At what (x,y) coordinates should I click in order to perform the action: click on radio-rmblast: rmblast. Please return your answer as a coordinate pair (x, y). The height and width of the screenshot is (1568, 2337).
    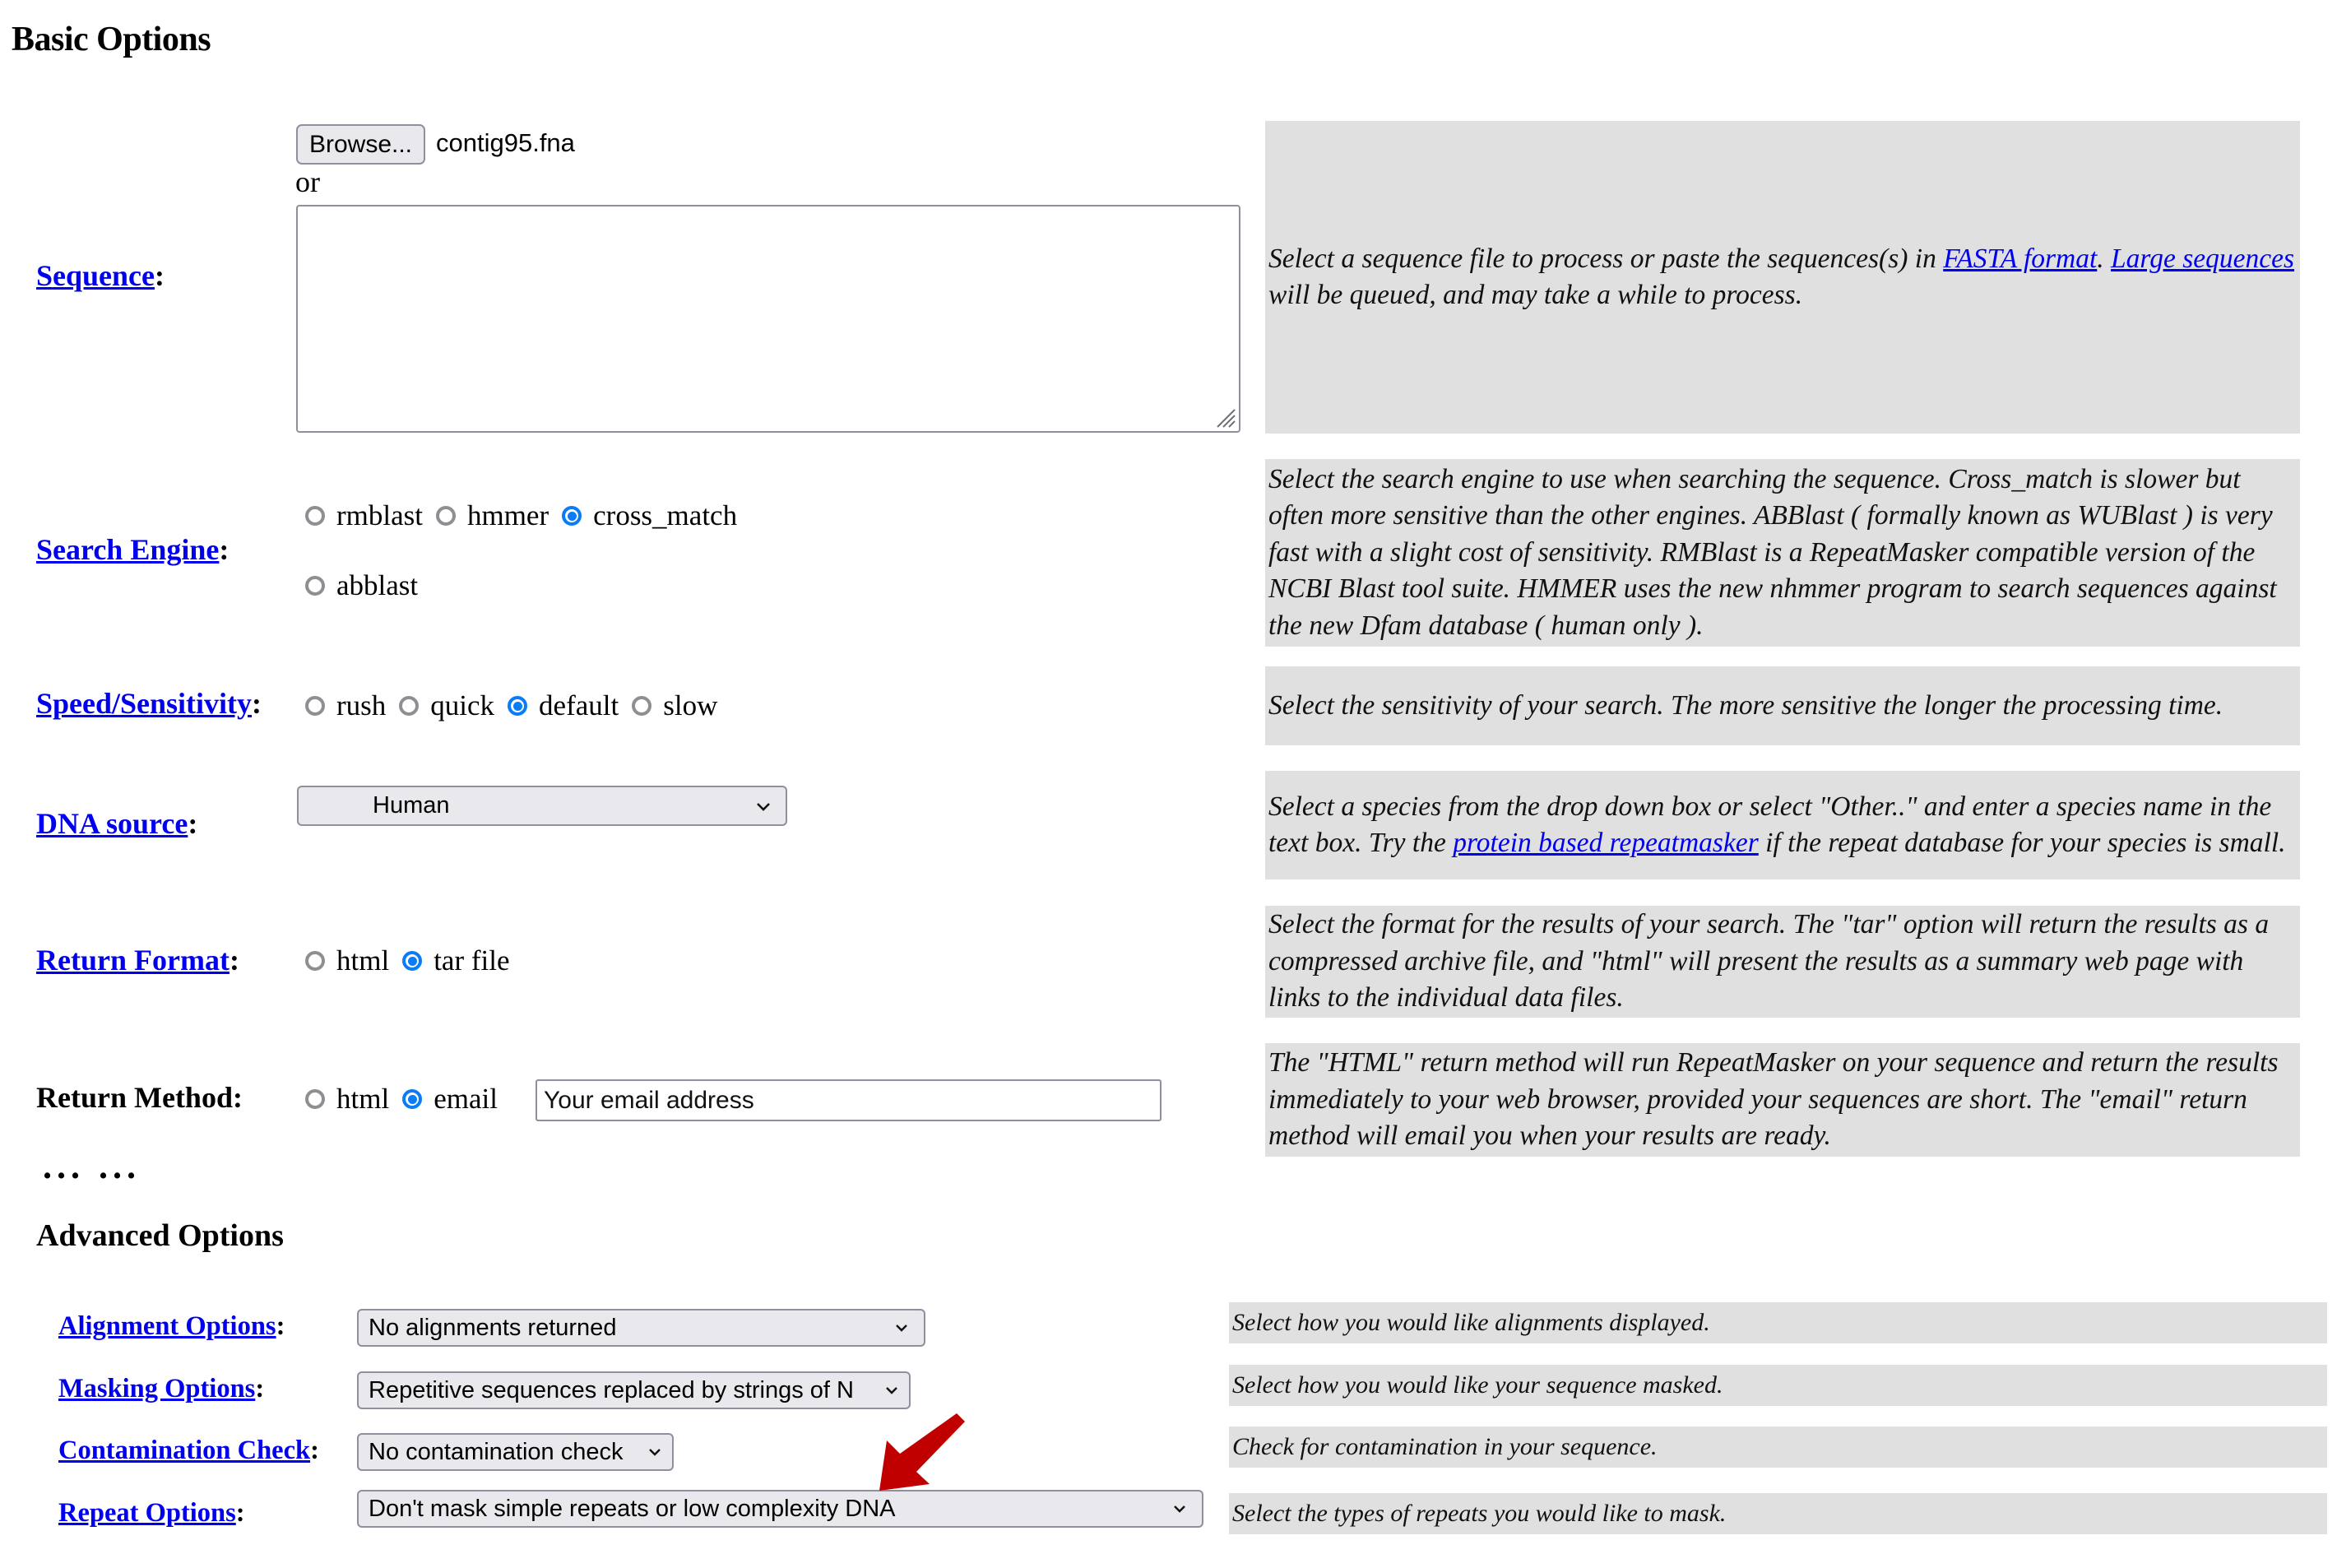
    Looking at the image, I should click on (364, 515).